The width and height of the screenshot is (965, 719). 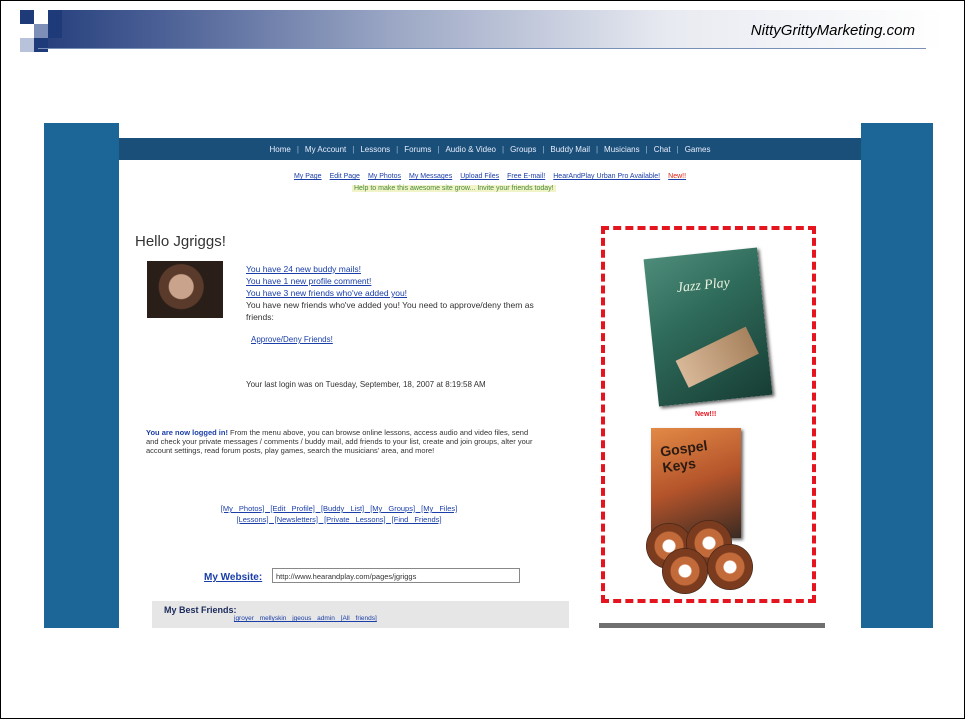 What do you see at coordinates (712, 625) in the screenshot?
I see `sidebar-divider` at bounding box center [712, 625].